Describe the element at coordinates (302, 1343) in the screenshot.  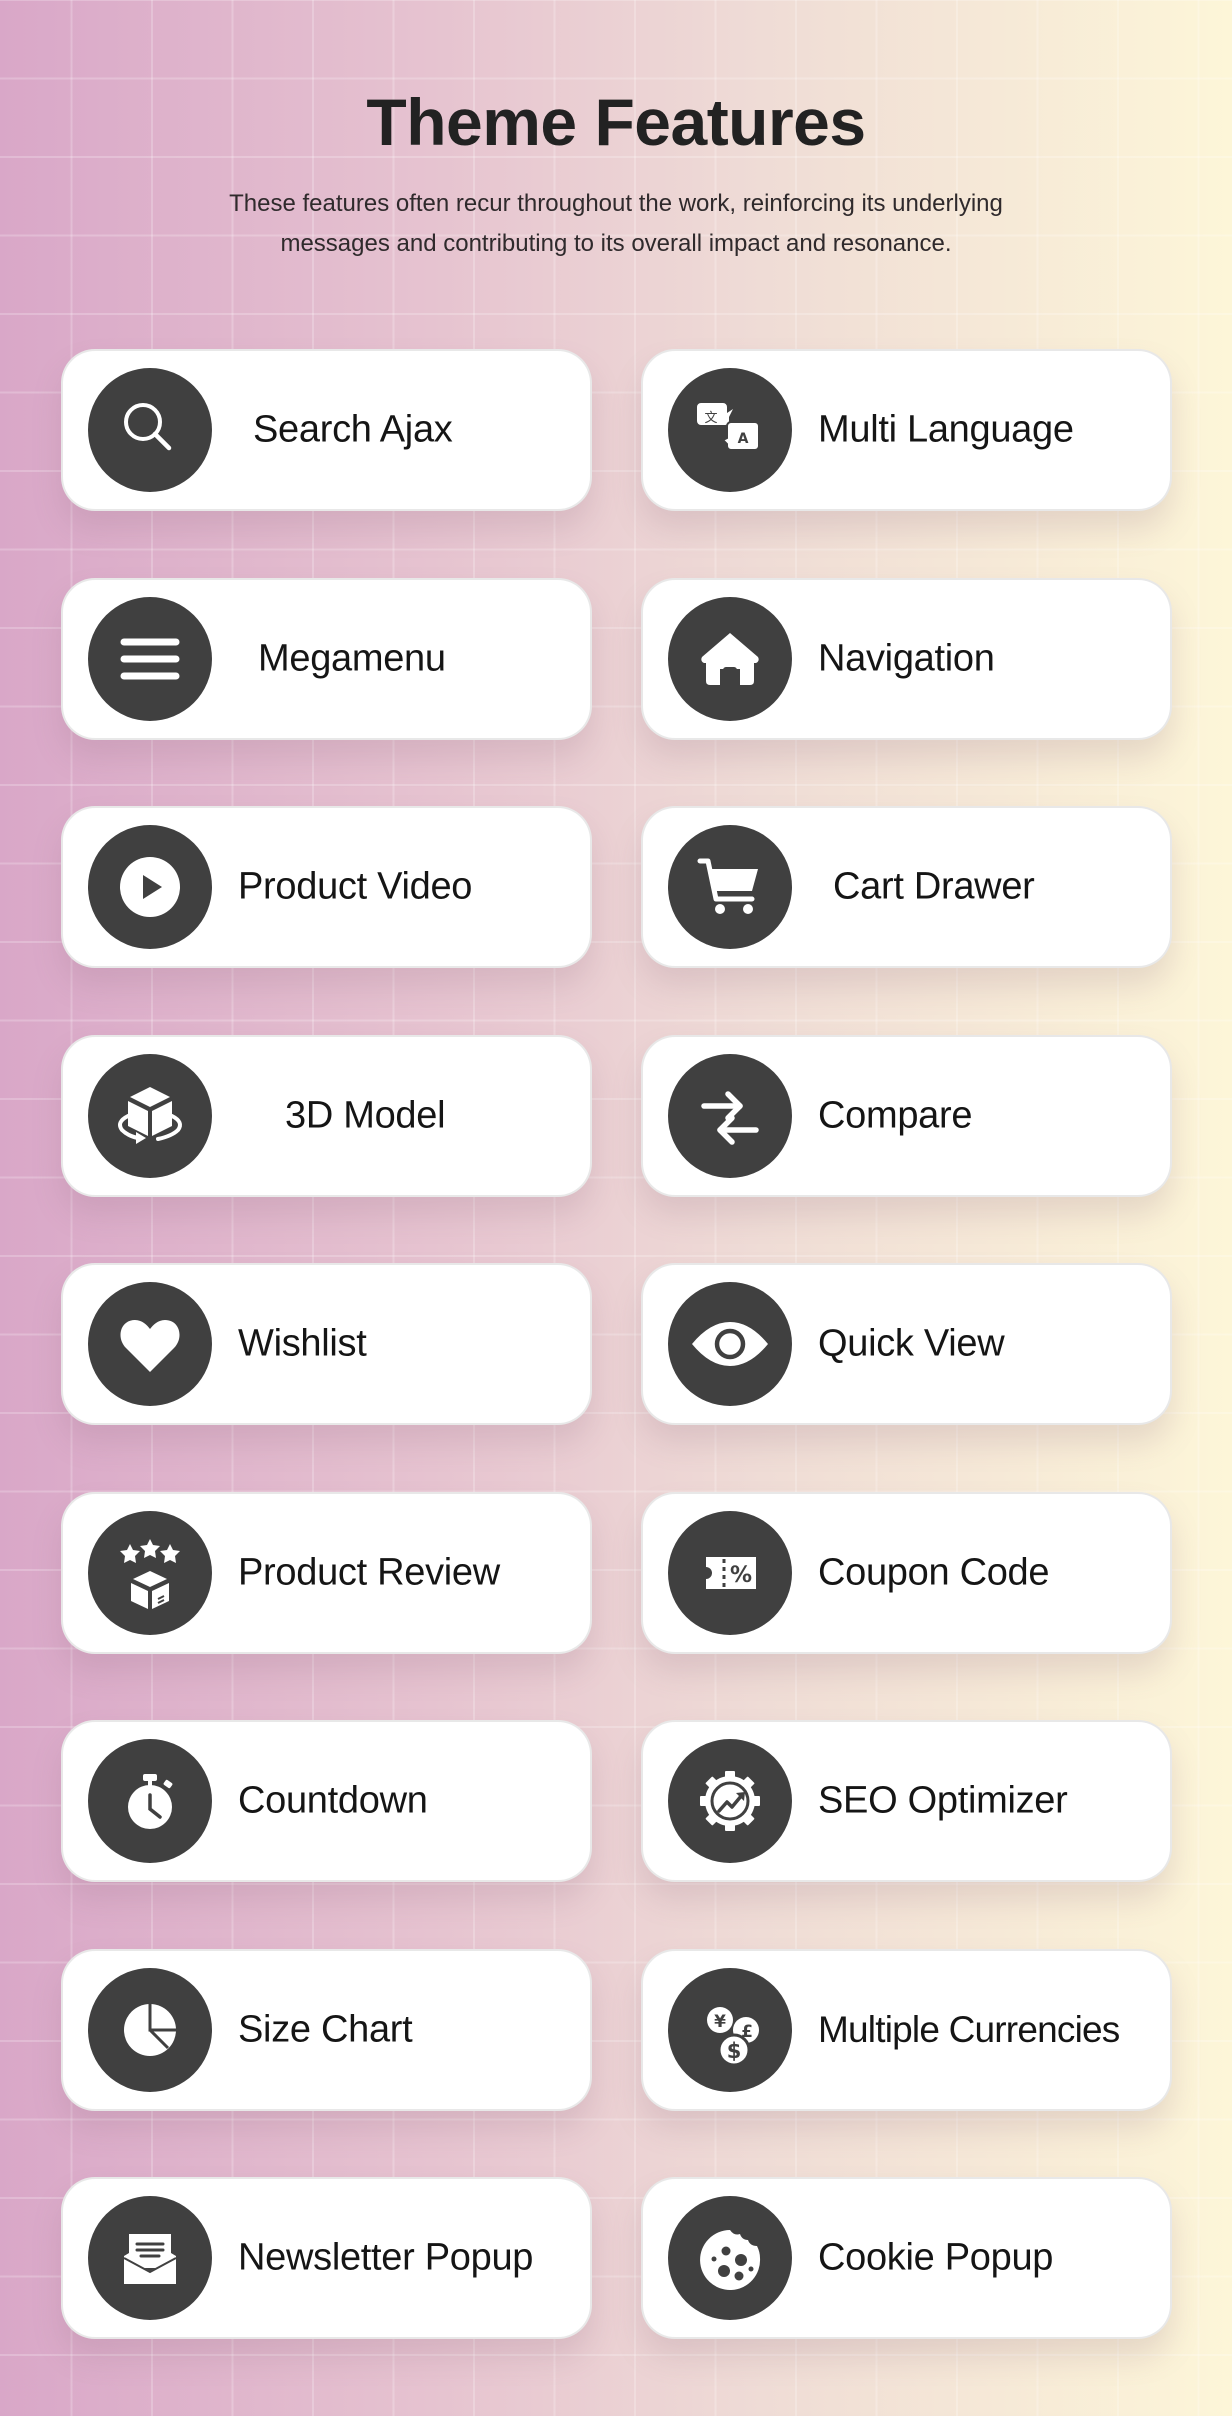
I see `feature-label: Wishlist` at that location.